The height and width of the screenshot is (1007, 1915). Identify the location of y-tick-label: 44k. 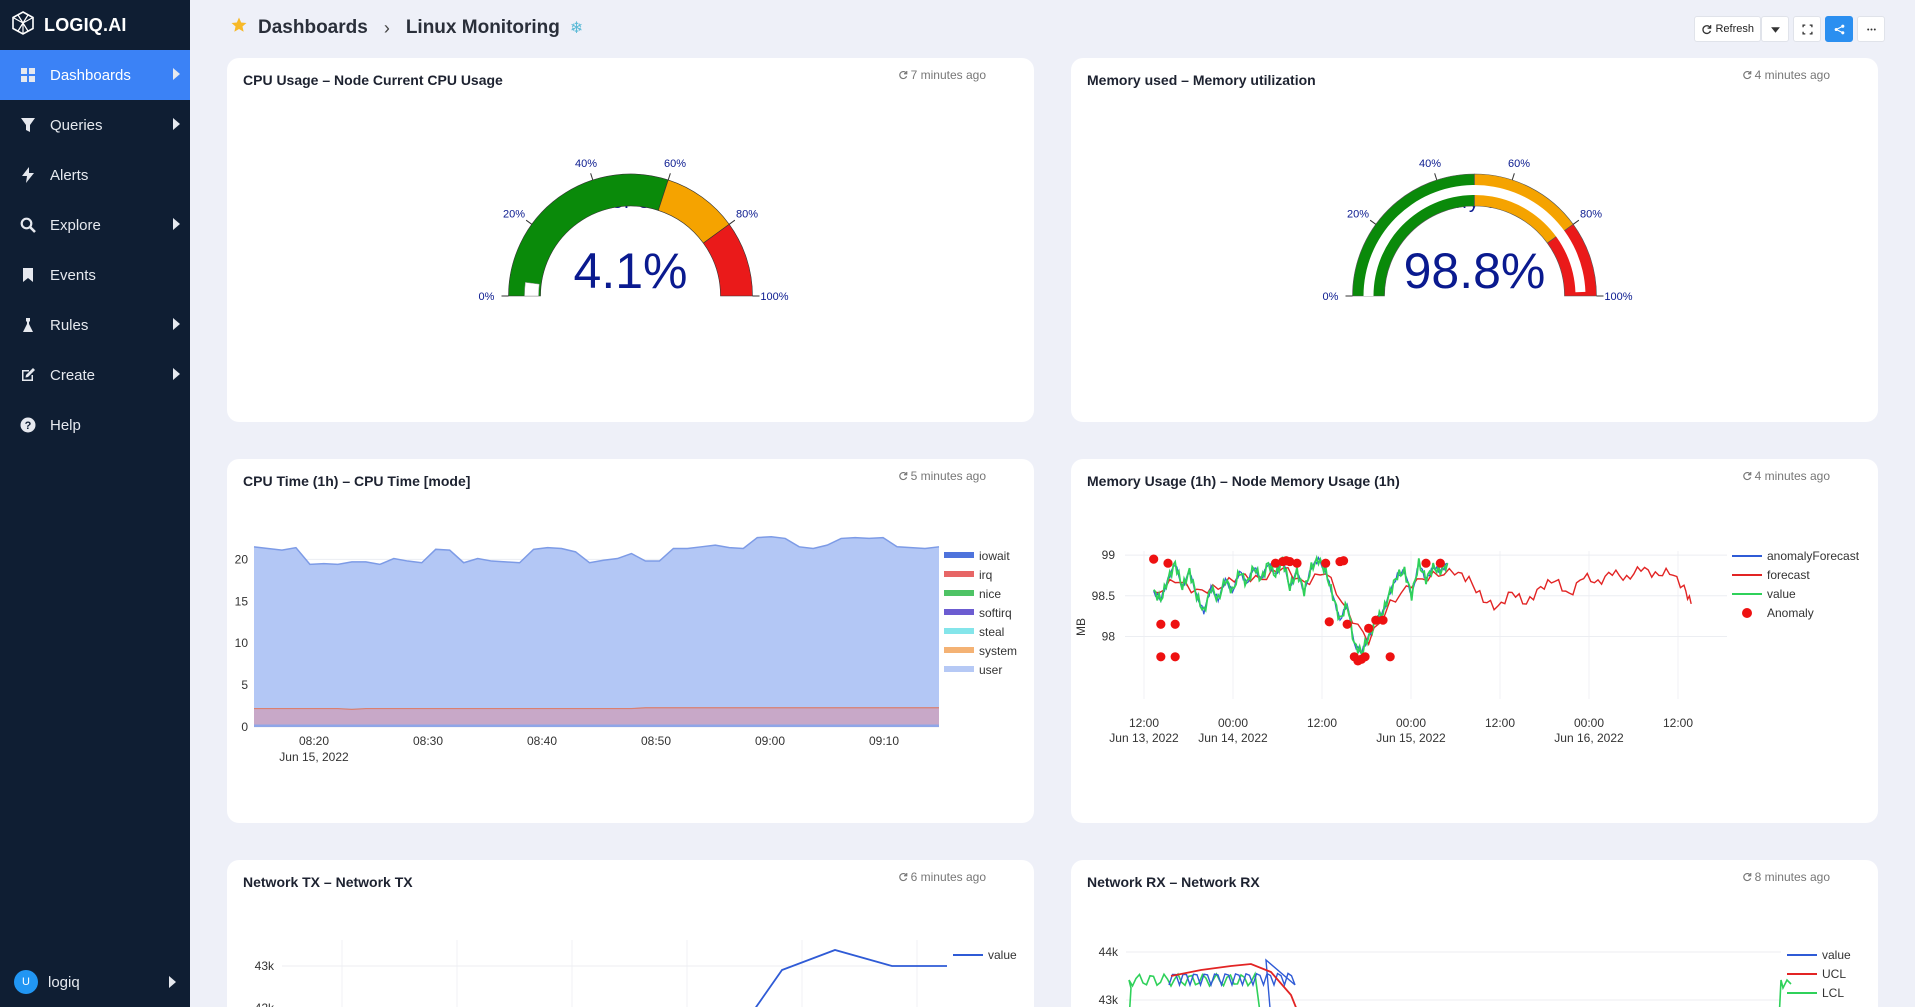
(1109, 952).